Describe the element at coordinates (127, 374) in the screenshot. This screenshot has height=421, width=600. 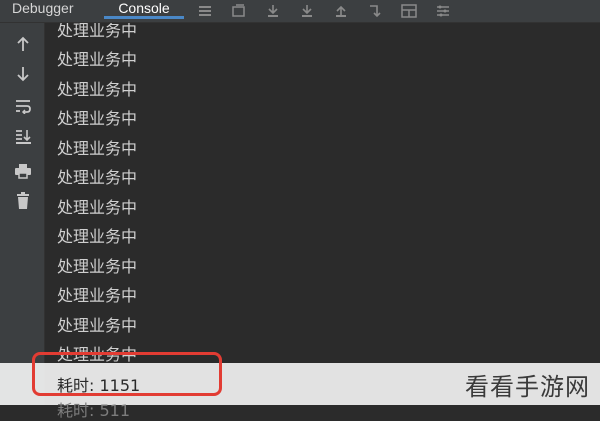
I see `highlight-box` at that location.